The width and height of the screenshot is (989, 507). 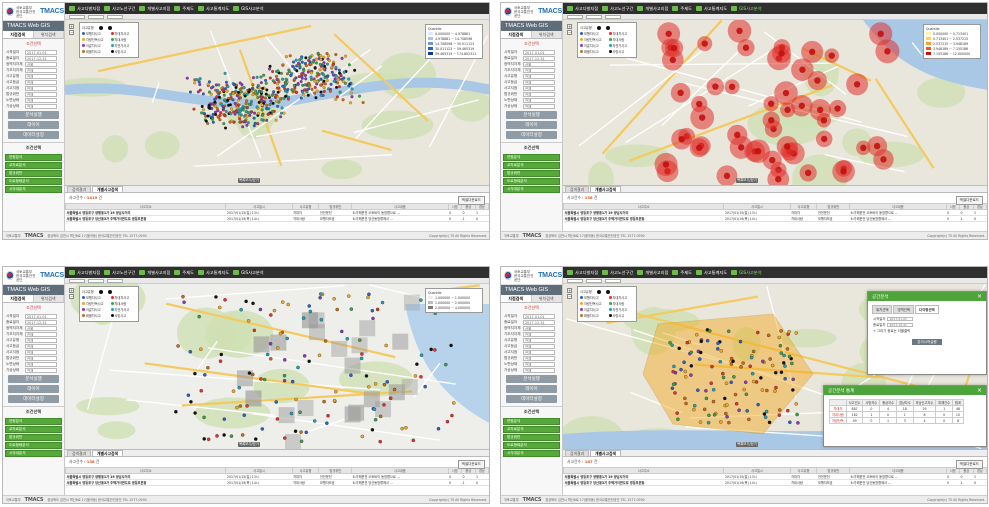 What do you see at coordinates (900, 324) in the screenshot?
I see `end-date-input: 2017-12-31` at bounding box center [900, 324].